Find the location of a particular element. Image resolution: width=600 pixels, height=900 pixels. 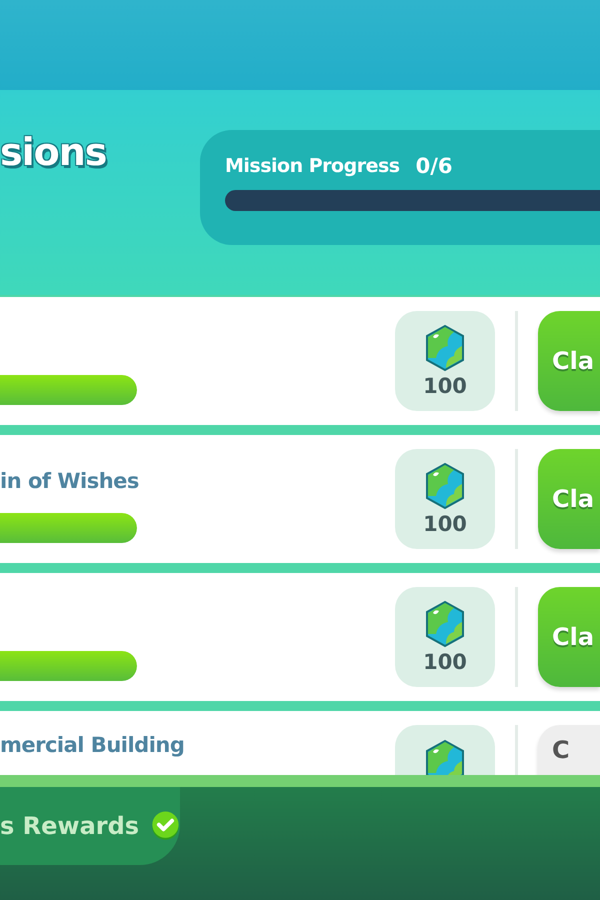

mission-title: in of Wishes is located at coordinates (70, 481).